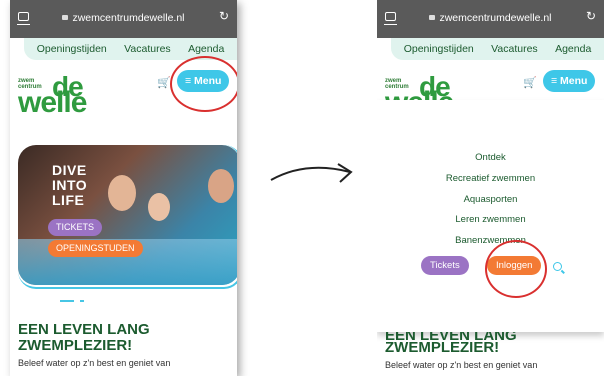 This screenshot has height=376, width=605. Describe the element at coordinates (490, 240) in the screenshot. I see `menu-item-banenzwemmen: Banenzwemmen` at that location.